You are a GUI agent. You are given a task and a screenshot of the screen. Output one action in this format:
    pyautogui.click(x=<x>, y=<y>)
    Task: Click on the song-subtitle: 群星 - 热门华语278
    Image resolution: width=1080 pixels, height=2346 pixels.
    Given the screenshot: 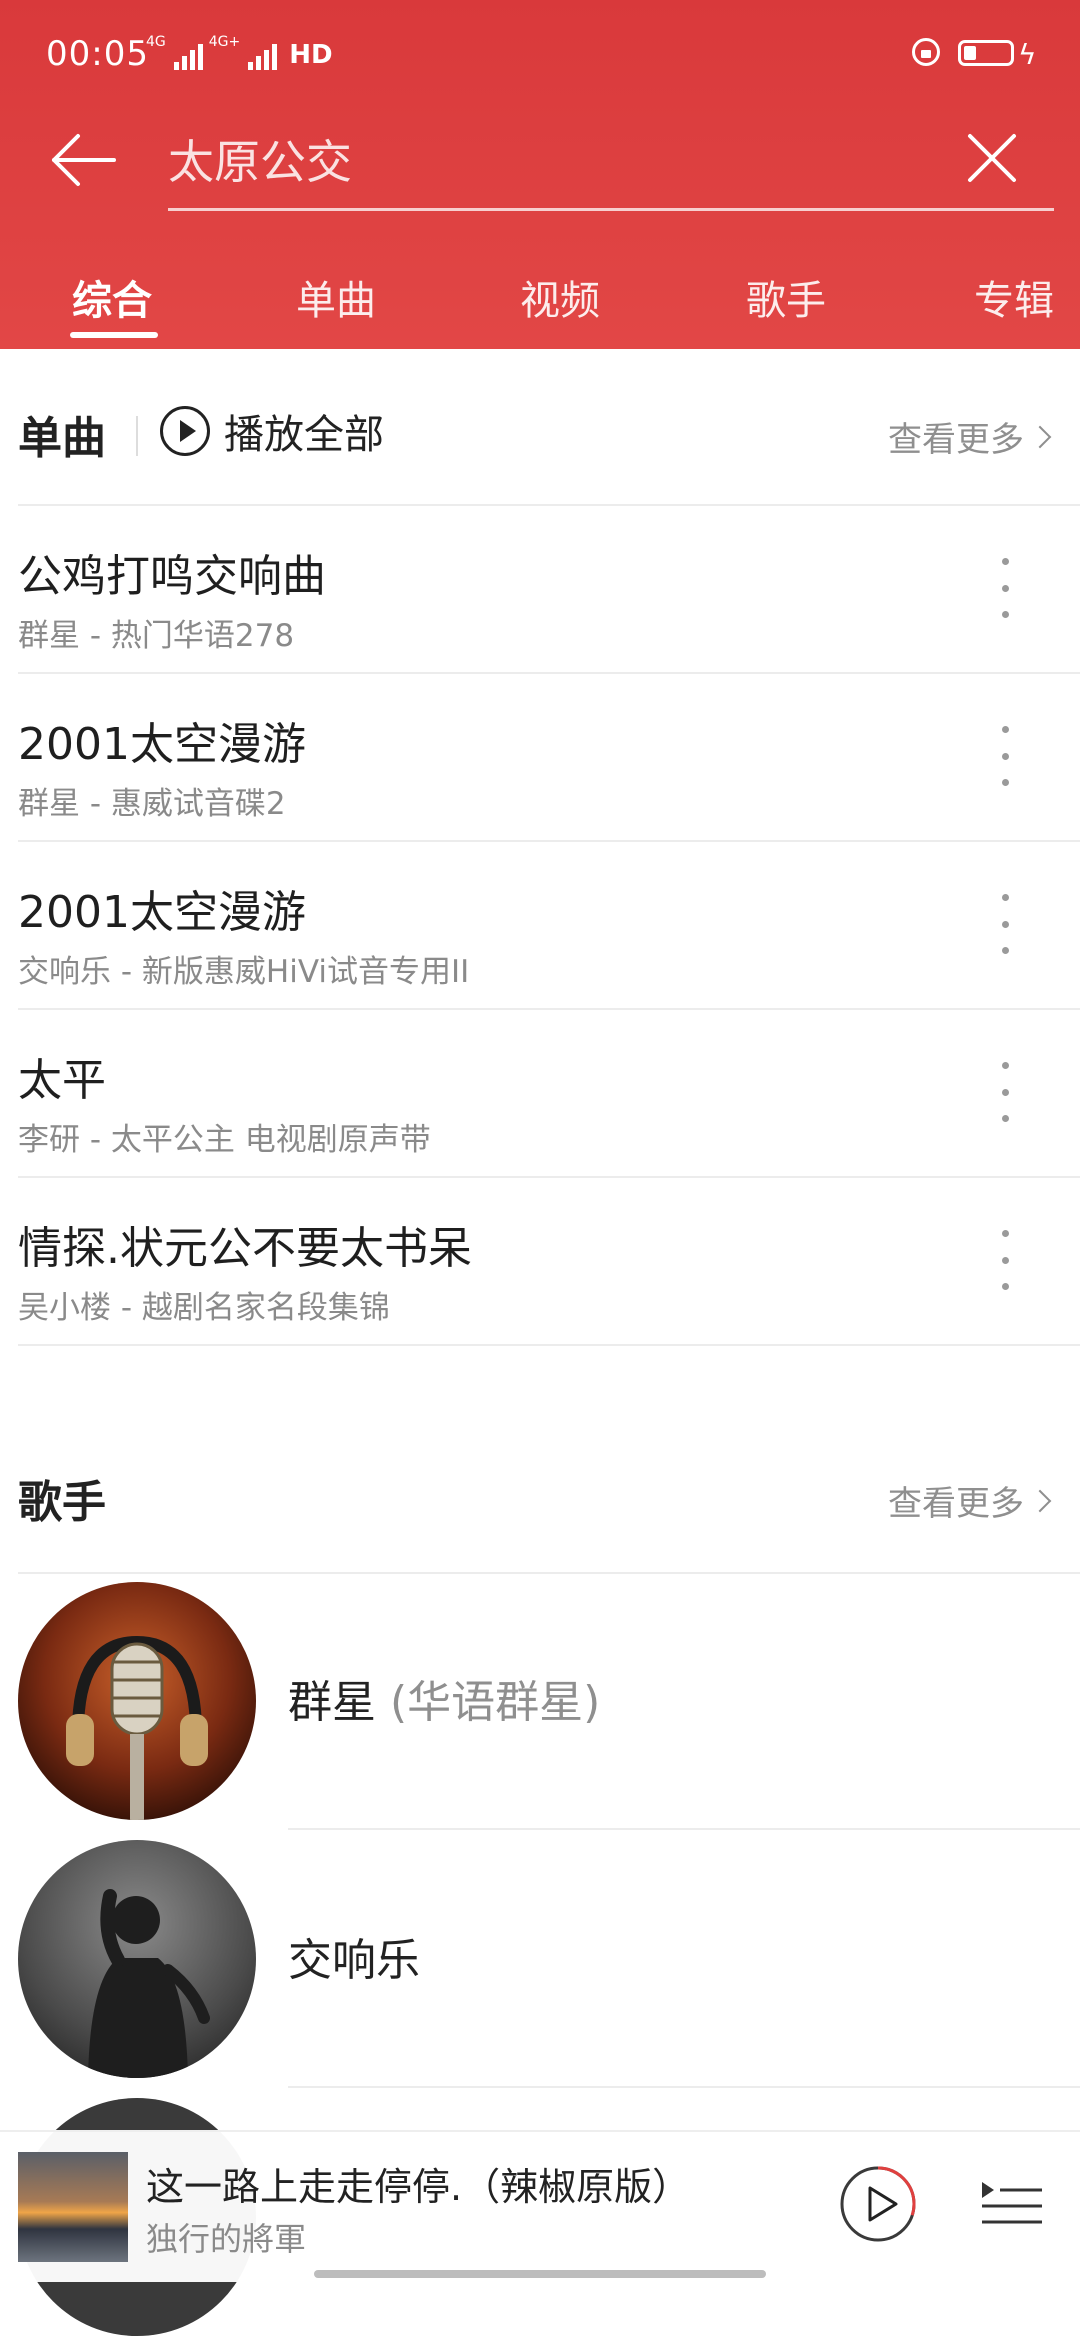 What is the action you would take?
    pyautogui.click(x=156, y=636)
    